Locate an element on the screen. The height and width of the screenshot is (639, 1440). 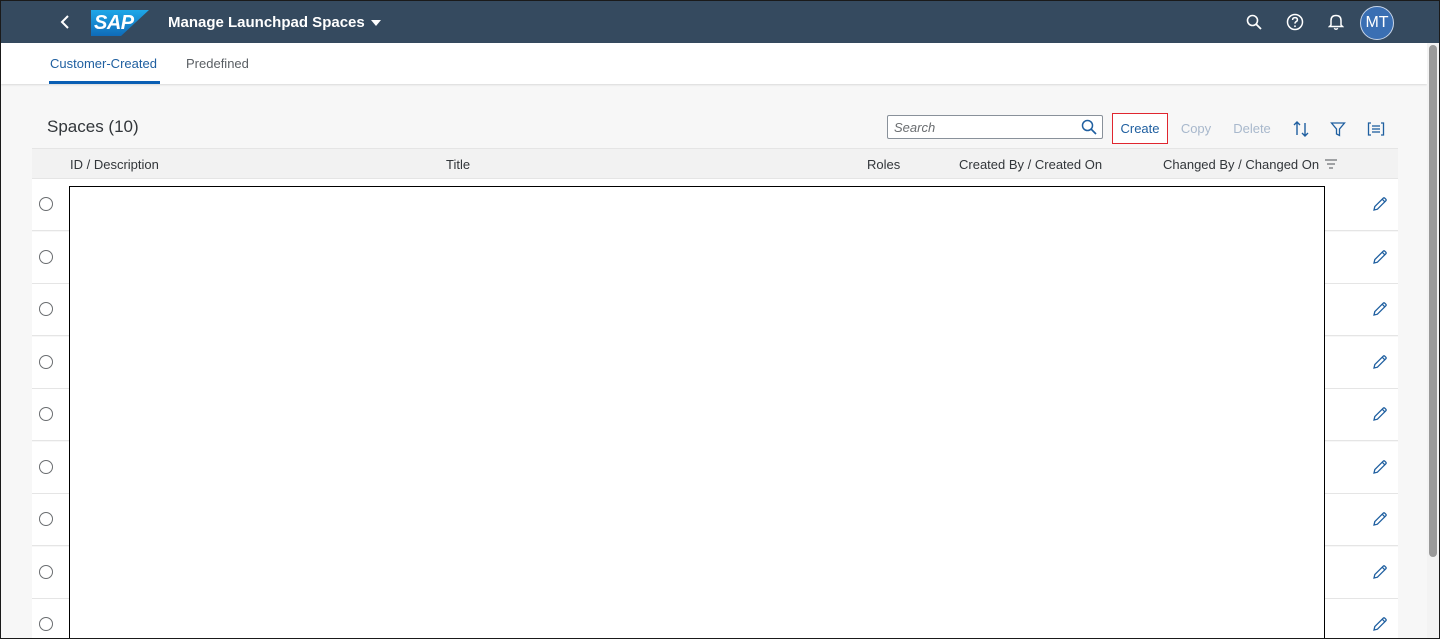
tab-bar: Customer-Created Predefined is located at coordinates (714, 63).